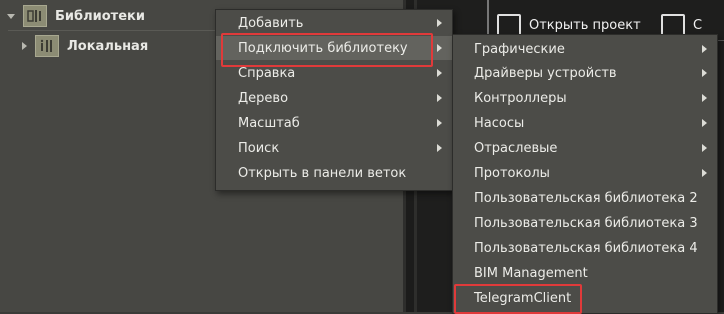  What do you see at coordinates (585, 98) in the screenshot?
I see `submenu-item-controllers: Контроллеры` at bounding box center [585, 98].